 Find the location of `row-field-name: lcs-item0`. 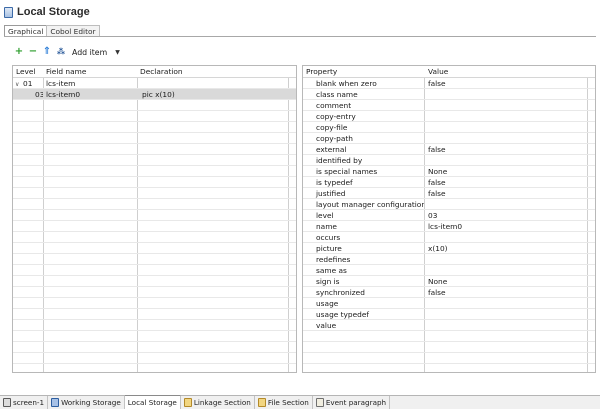

row-field-name: lcs-item0 is located at coordinates (63, 94).